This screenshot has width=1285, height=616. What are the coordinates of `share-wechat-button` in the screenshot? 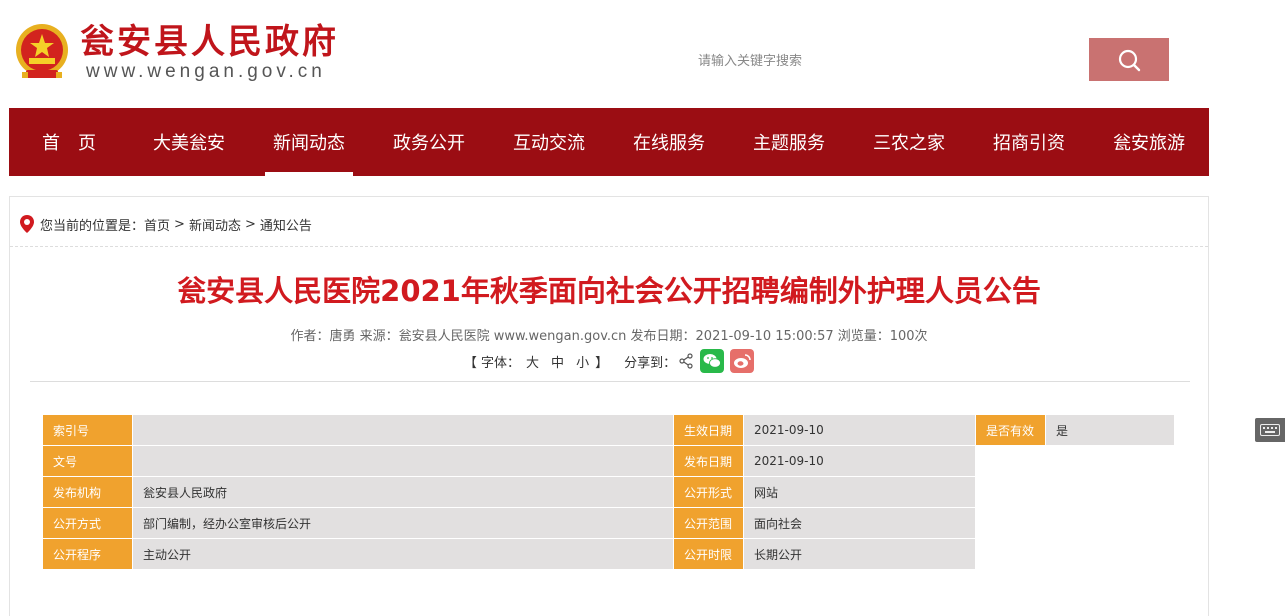 It's located at (712, 361).